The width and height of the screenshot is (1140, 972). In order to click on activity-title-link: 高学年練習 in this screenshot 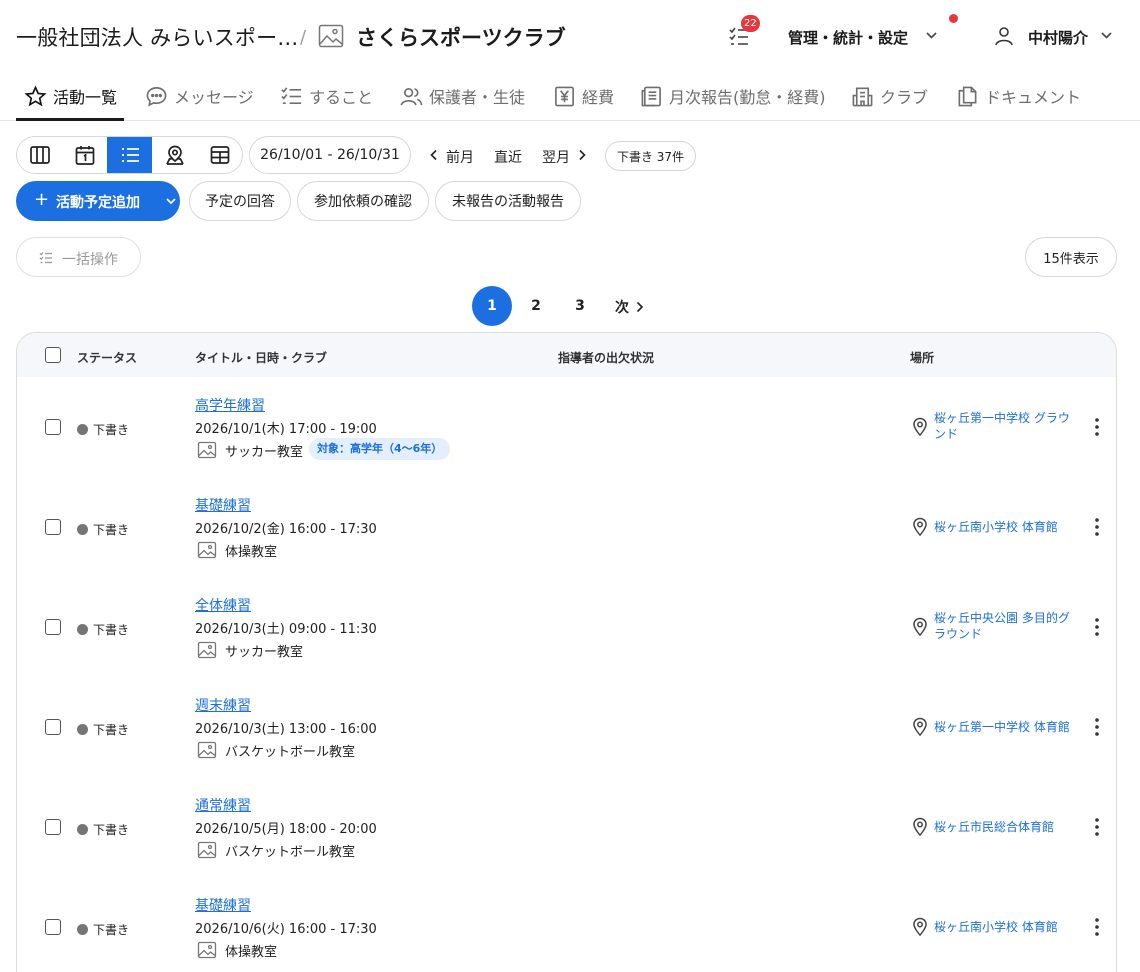, I will do `click(230, 405)`.